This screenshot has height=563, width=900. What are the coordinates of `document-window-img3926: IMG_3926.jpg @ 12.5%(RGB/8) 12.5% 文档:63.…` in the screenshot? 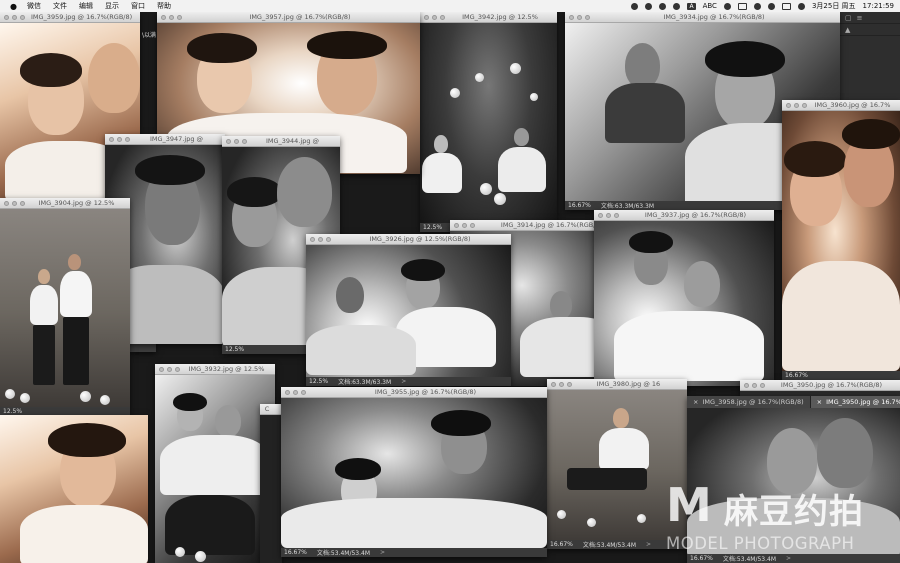 It's located at (408, 310).